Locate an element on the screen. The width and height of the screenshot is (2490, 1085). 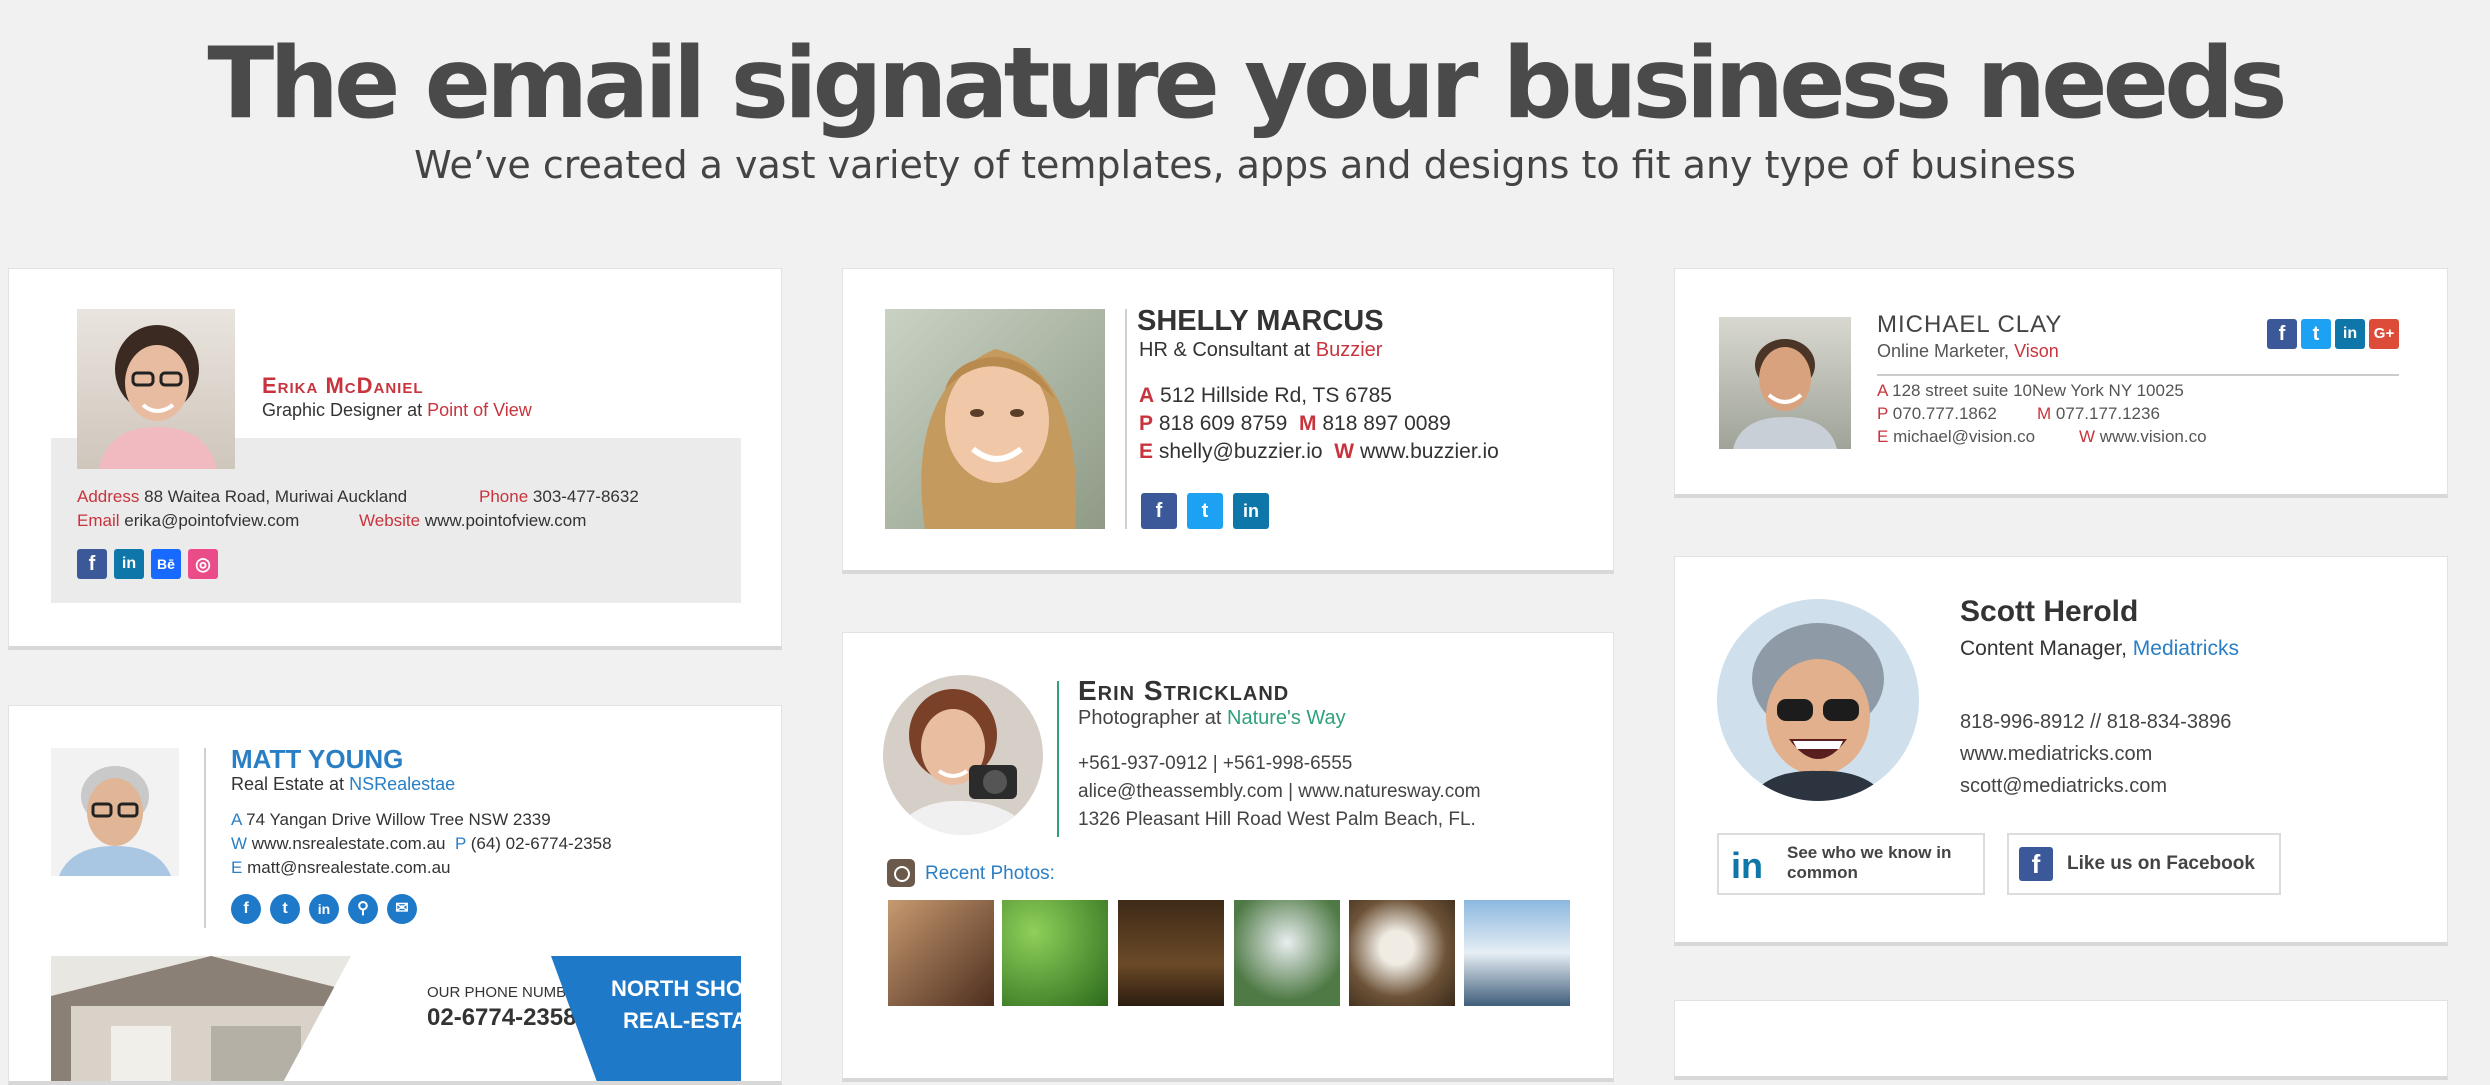
linkedin-button-label: See who we know in common is located at coordinates (1869, 862).